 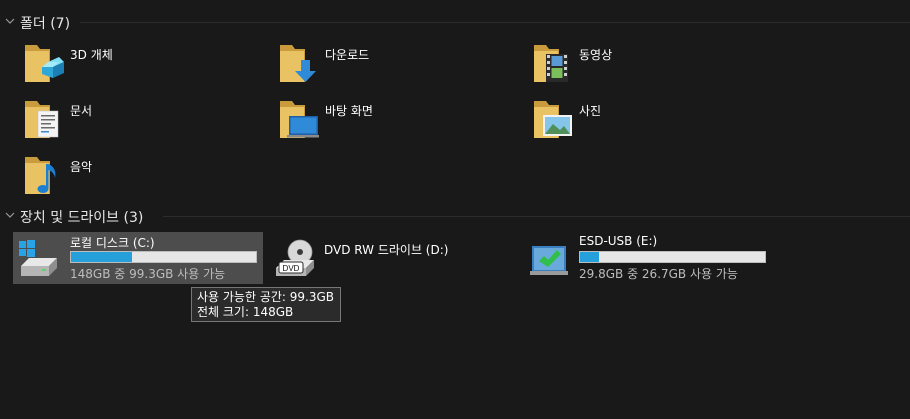 What do you see at coordinates (45, 24) in the screenshot?
I see `folders-group-title: 폴더 (7)` at bounding box center [45, 24].